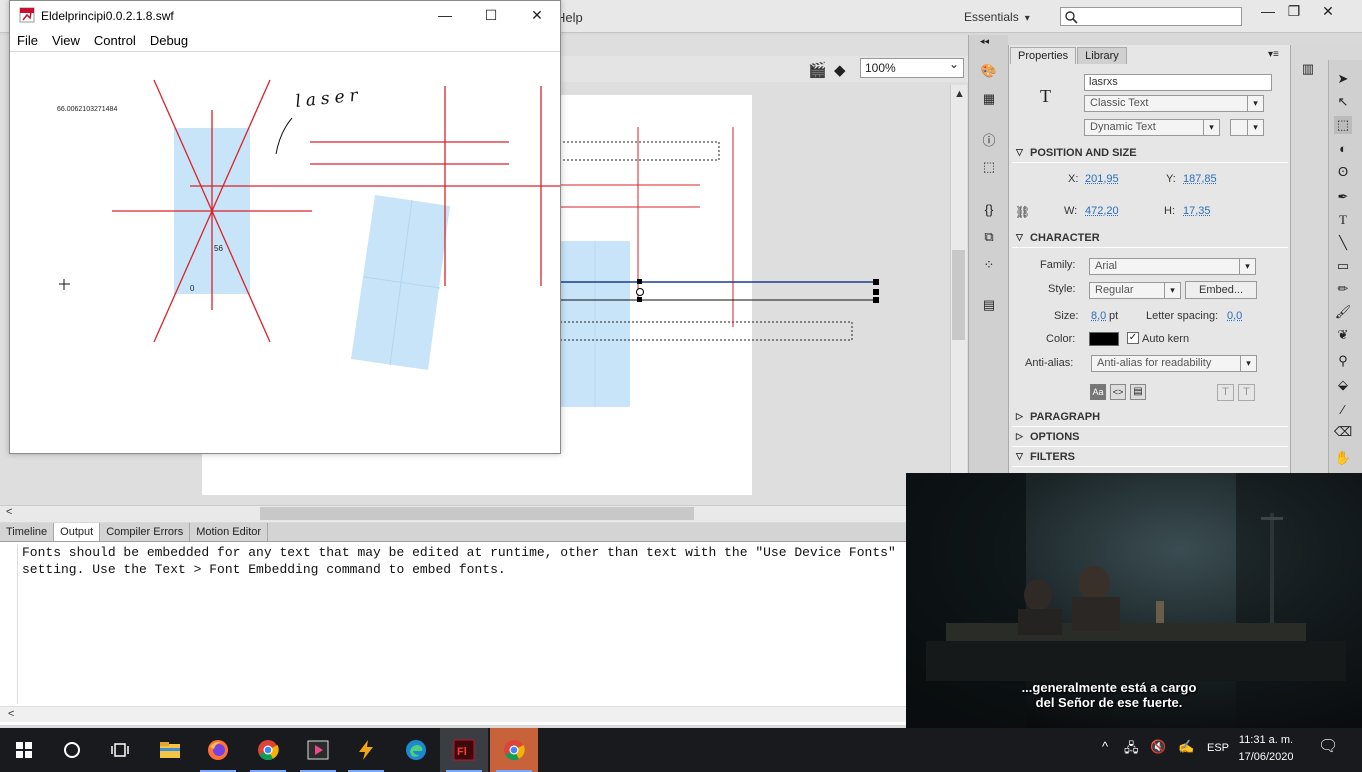 Image resolution: width=1362 pixels, height=772 pixels. Describe the element at coordinates (1343, 361) in the screenshot. I see `bone-tool-icon: ⚲` at that location.